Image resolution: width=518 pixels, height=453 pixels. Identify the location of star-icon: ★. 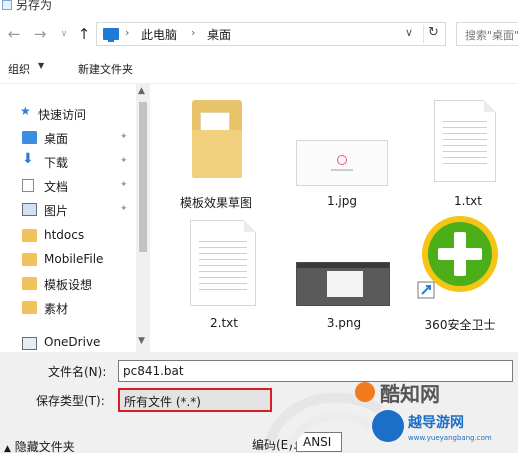
(25, 111).